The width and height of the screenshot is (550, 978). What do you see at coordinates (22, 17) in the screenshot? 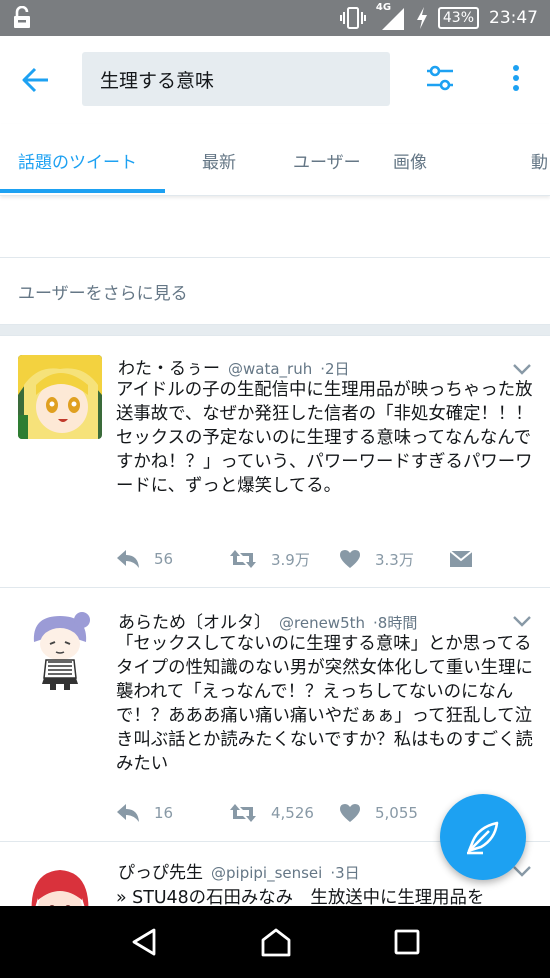
I see `lock-icon` at bounding box center [22, 17].